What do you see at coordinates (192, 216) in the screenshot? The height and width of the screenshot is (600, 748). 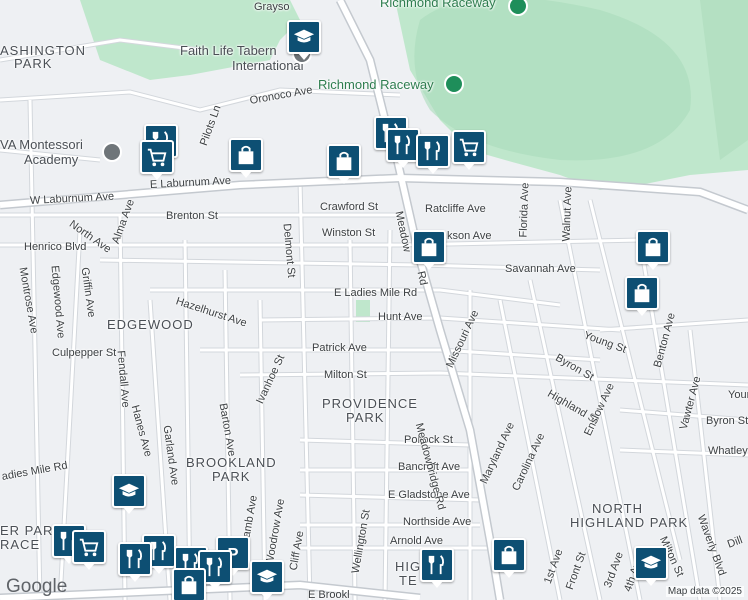 I see `street-label: Brenton St` at bounding box center [192, 216].